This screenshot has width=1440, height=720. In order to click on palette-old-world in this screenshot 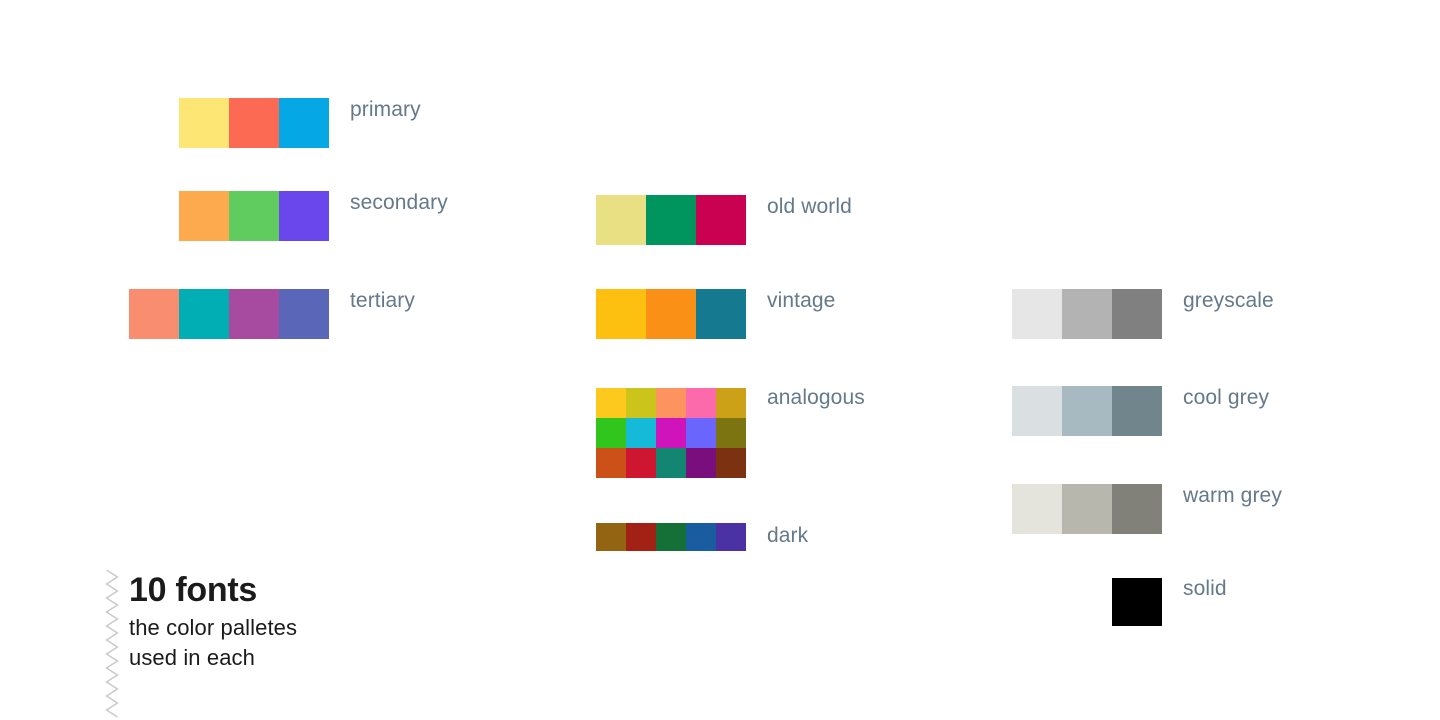, I will do `click(671, 220)`.